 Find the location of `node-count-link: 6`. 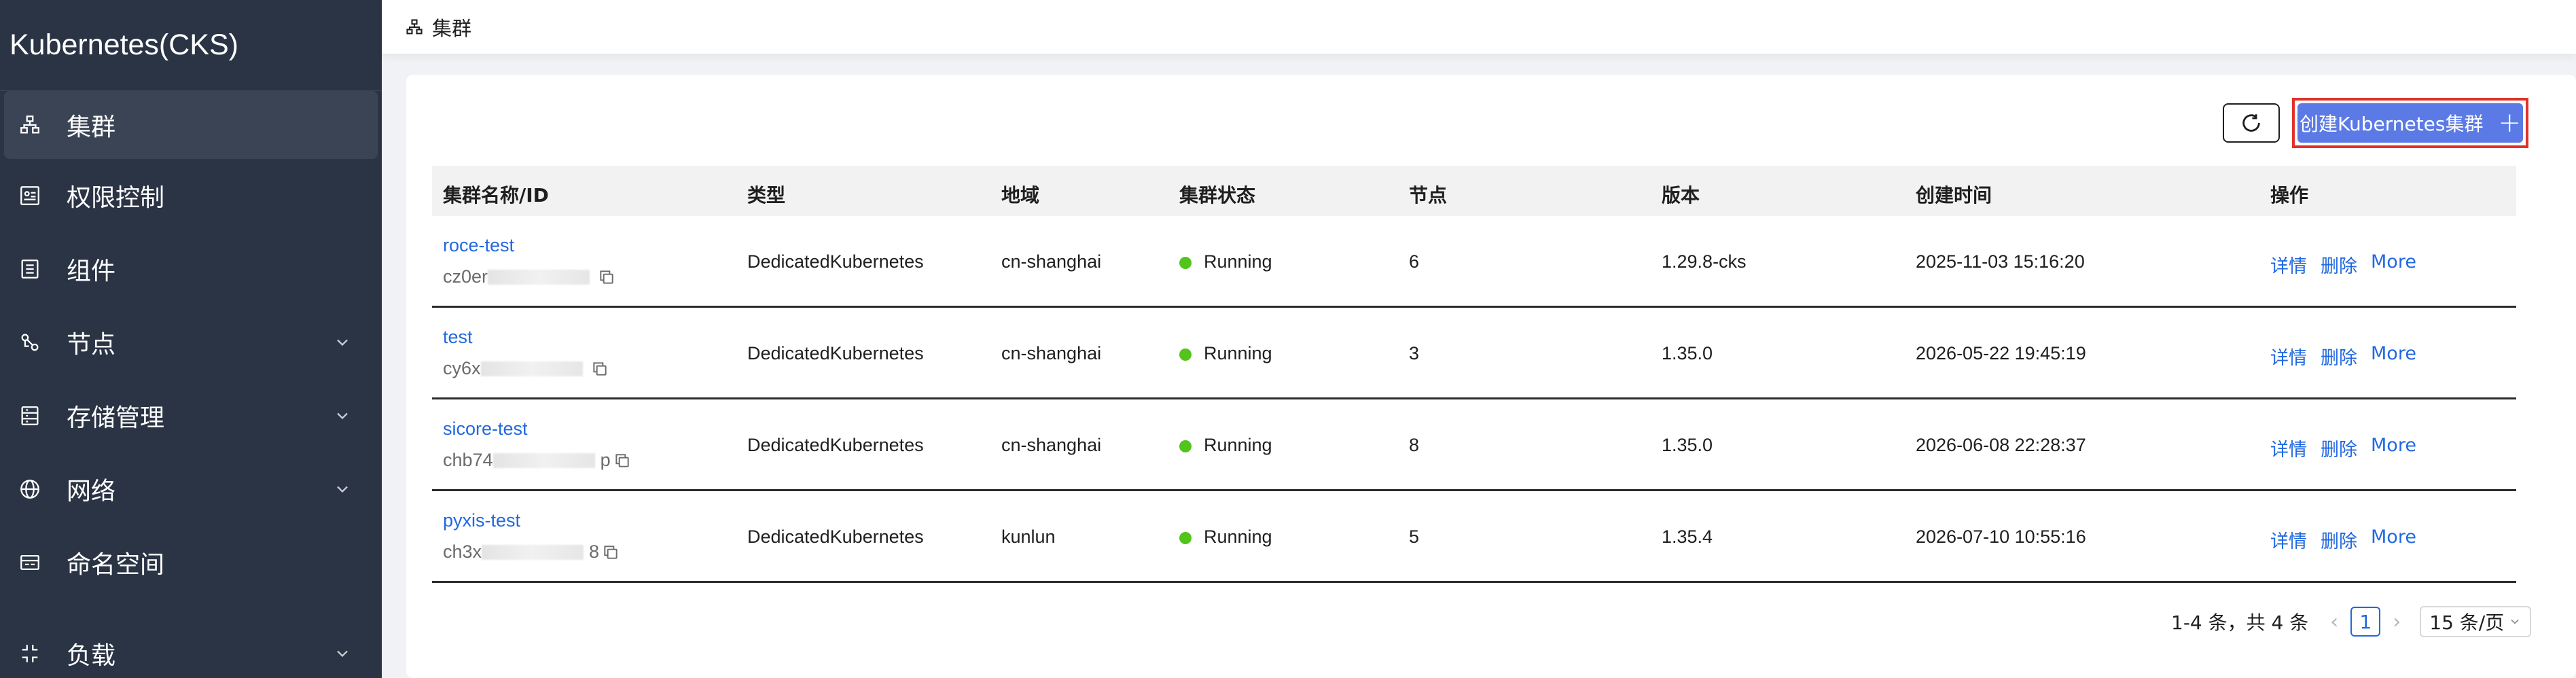

node-count-link: 6 is located at coordinates (1414, 261).